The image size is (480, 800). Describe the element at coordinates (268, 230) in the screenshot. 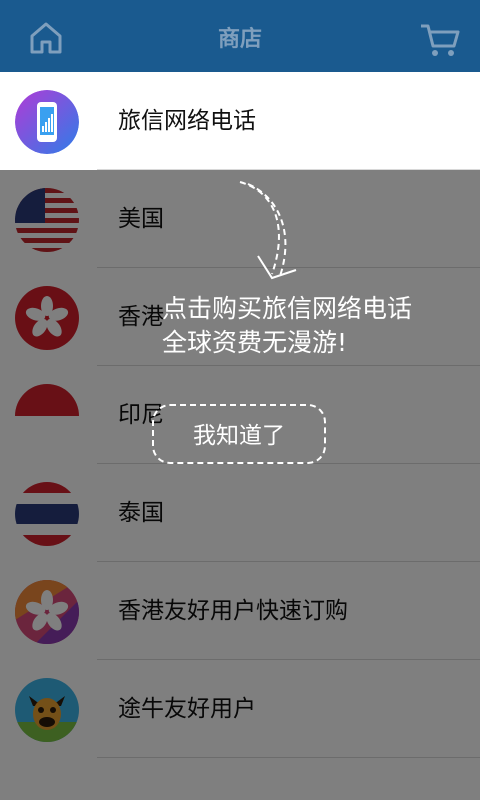

I see `dashed-arrow-icon` at that location.